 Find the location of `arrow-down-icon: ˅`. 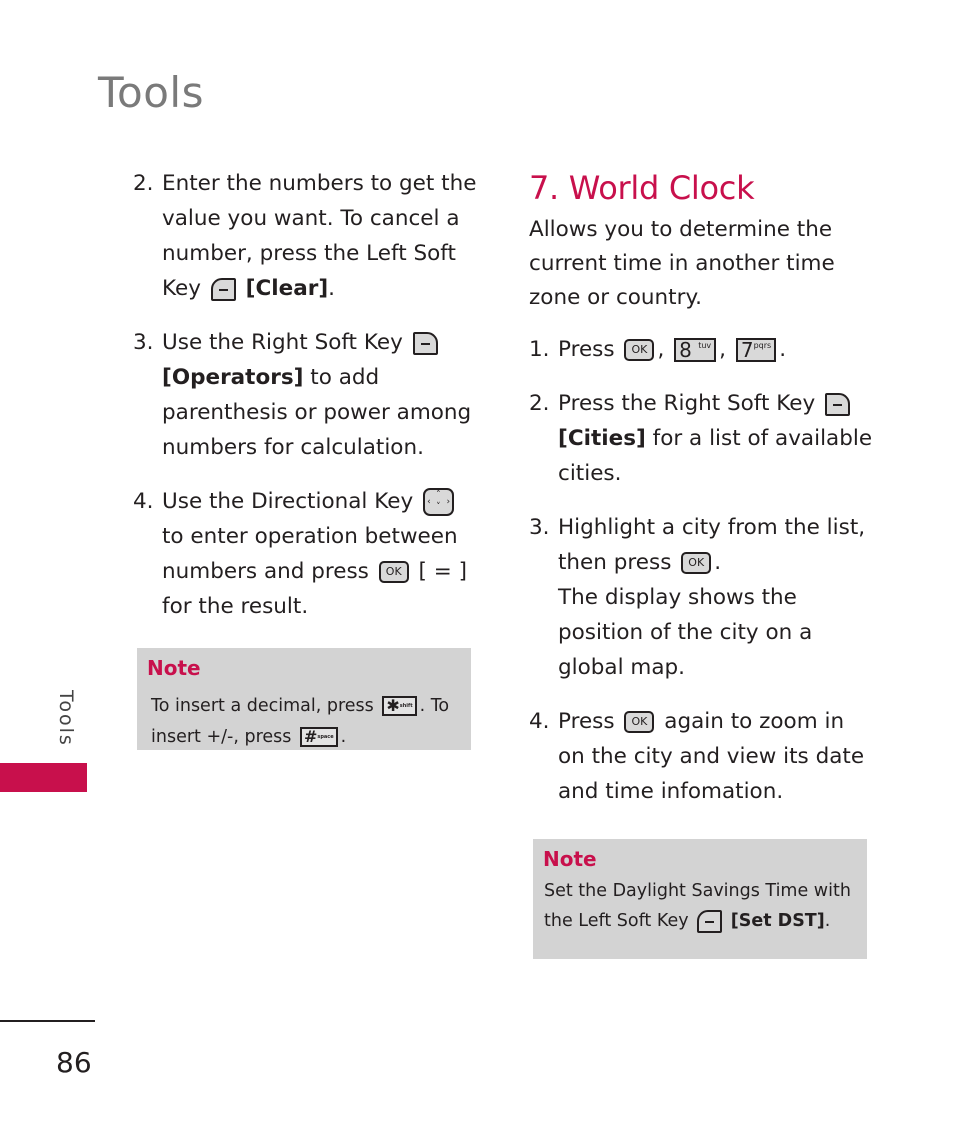

arrow-down-icon: ˅ is located at coordinates (438, 507).